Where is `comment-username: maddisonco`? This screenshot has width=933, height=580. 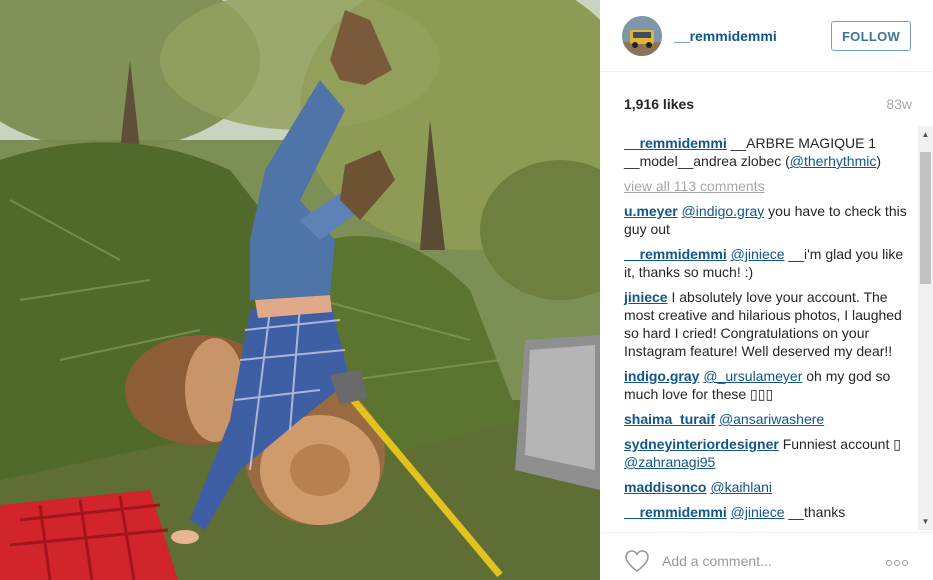
comment-username: maddisonco is located at coordinates (665, 487).